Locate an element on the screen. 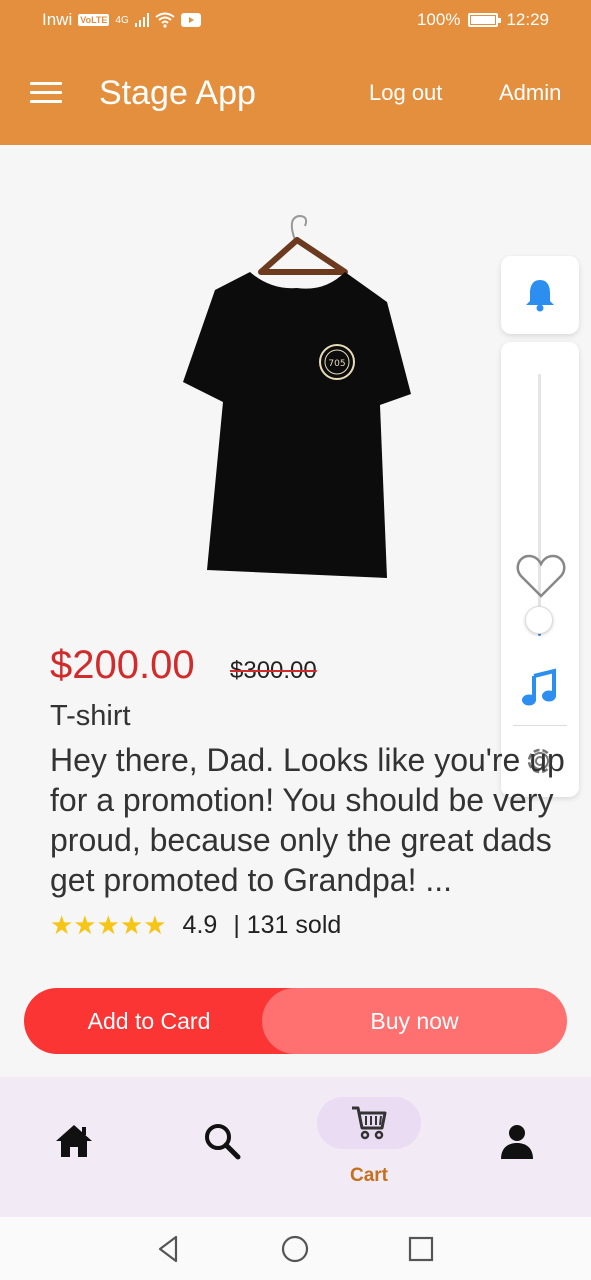 This screenshot has height=1280, width=591. battery-icon is located at coordinates (485, 20).